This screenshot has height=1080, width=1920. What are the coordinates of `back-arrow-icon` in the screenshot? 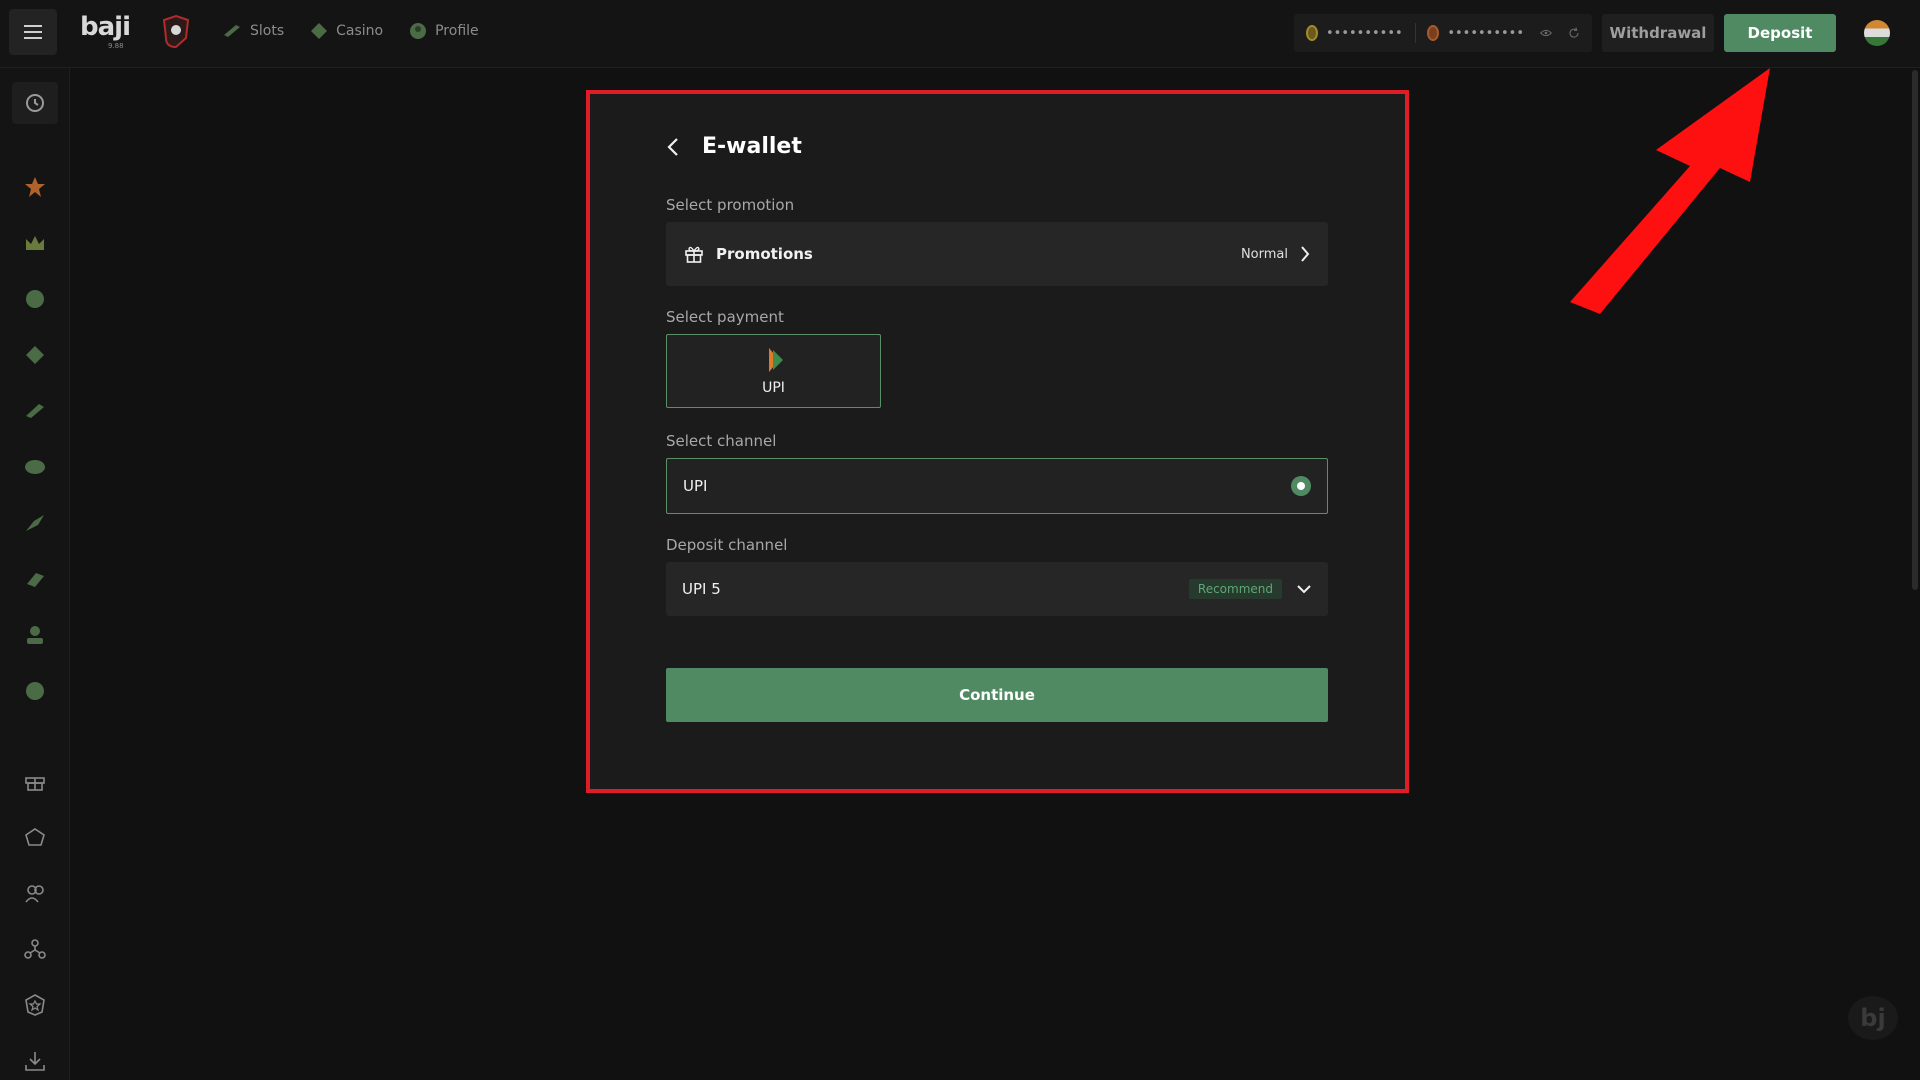 It's located at (673, 147).